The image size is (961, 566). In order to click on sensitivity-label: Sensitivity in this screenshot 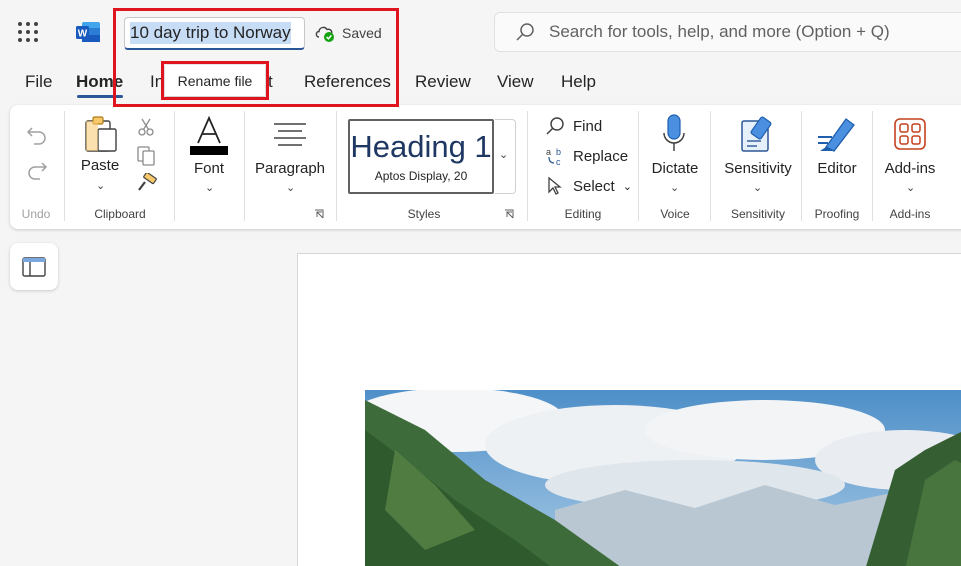, I will do `click(758, 168)`.